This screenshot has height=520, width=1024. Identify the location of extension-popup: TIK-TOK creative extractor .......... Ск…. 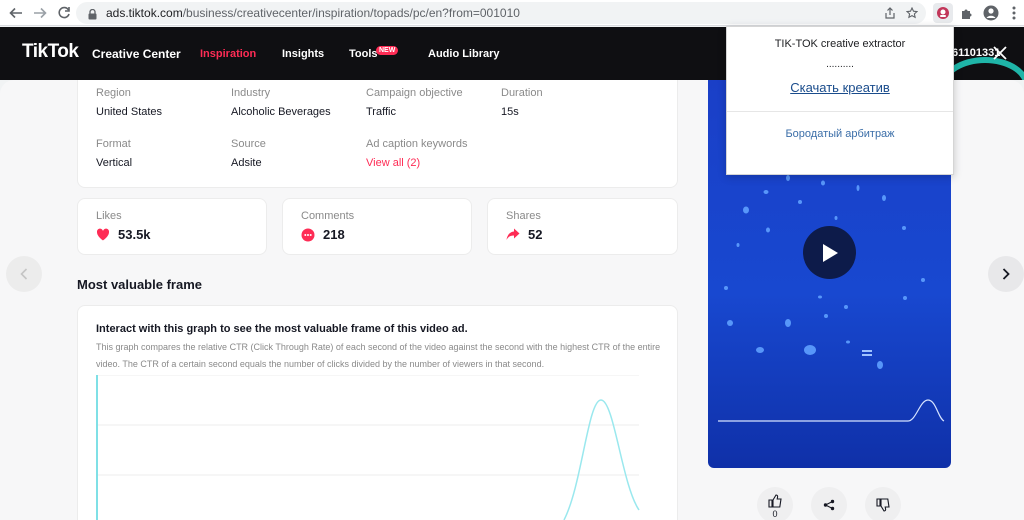
(840, 100).